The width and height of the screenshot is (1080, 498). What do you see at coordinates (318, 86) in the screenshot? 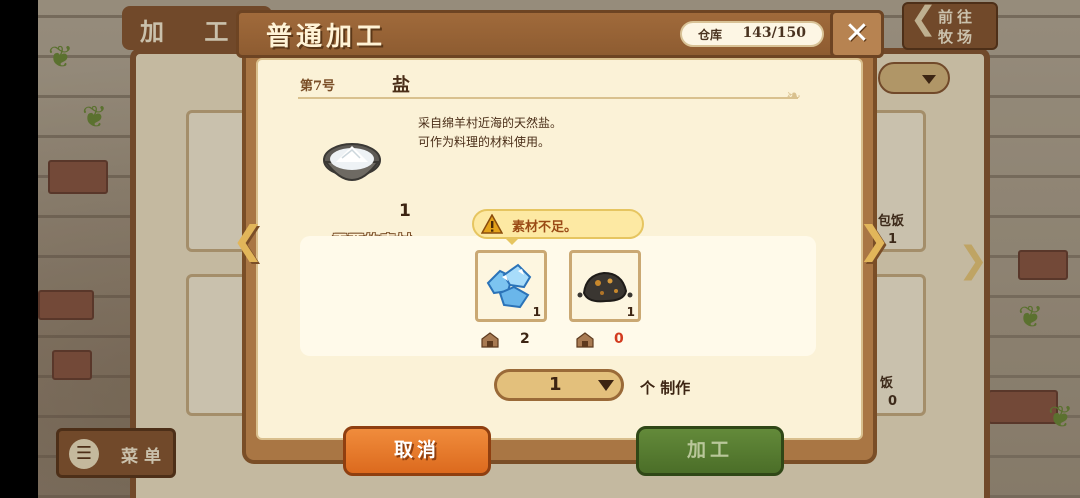
I see `item-number: 第7号` at bounding box center [318, 86].